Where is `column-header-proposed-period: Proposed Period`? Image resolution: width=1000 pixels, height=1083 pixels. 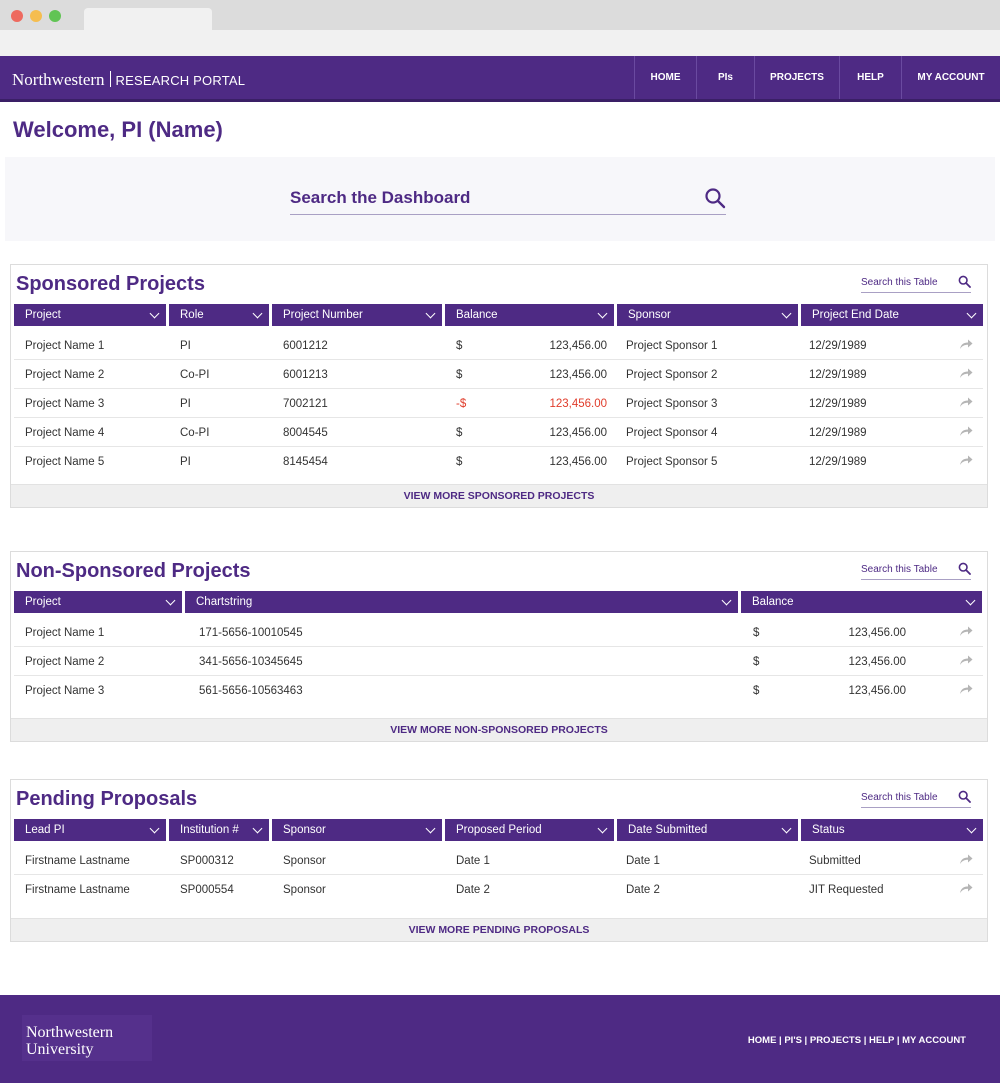
column-header-proposed-period: Proposed Period is located at coordinates (529, 830).